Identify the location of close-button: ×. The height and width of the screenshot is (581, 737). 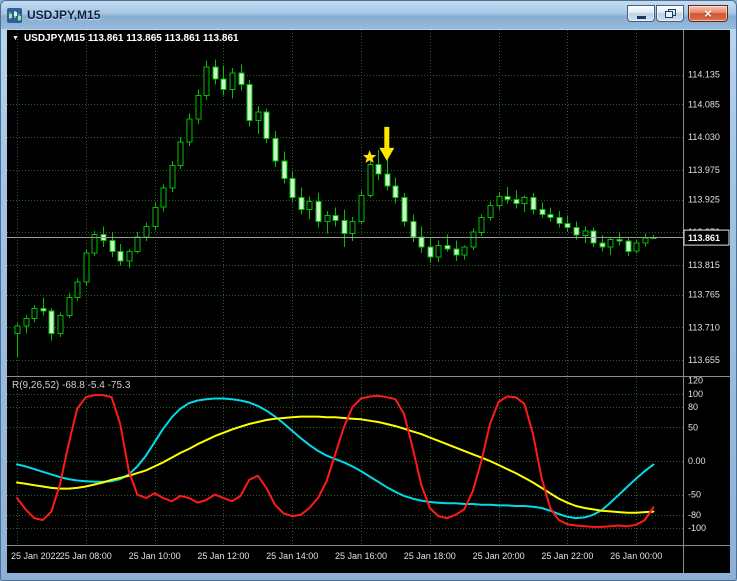
(708, 13).